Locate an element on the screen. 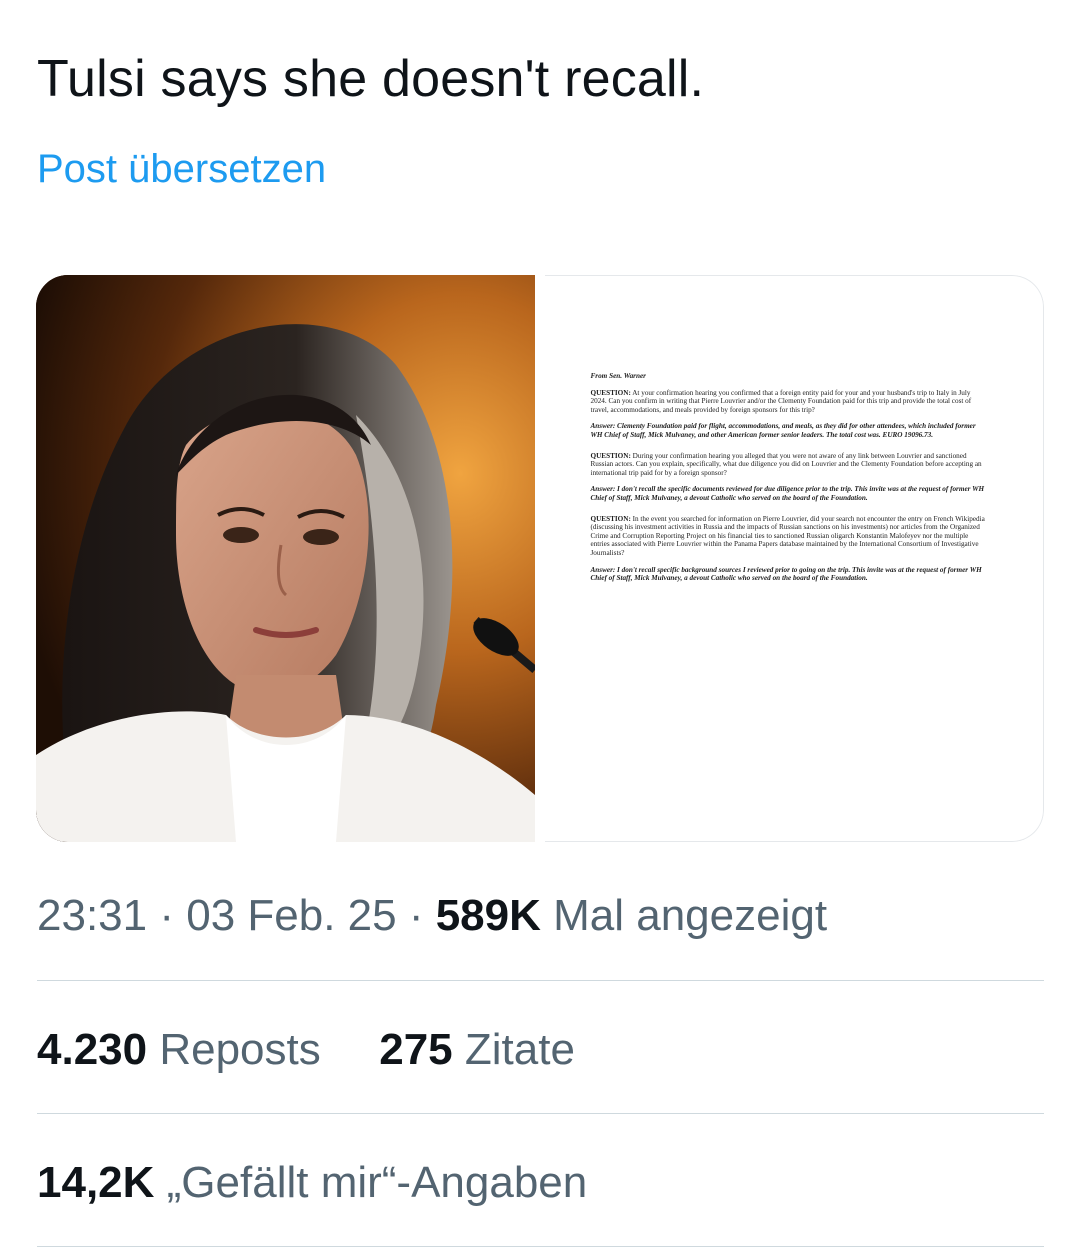 The width and height of the screenshot is (1080, 1248). likes-count: 14,2K is located at coordinates (96, 1182).